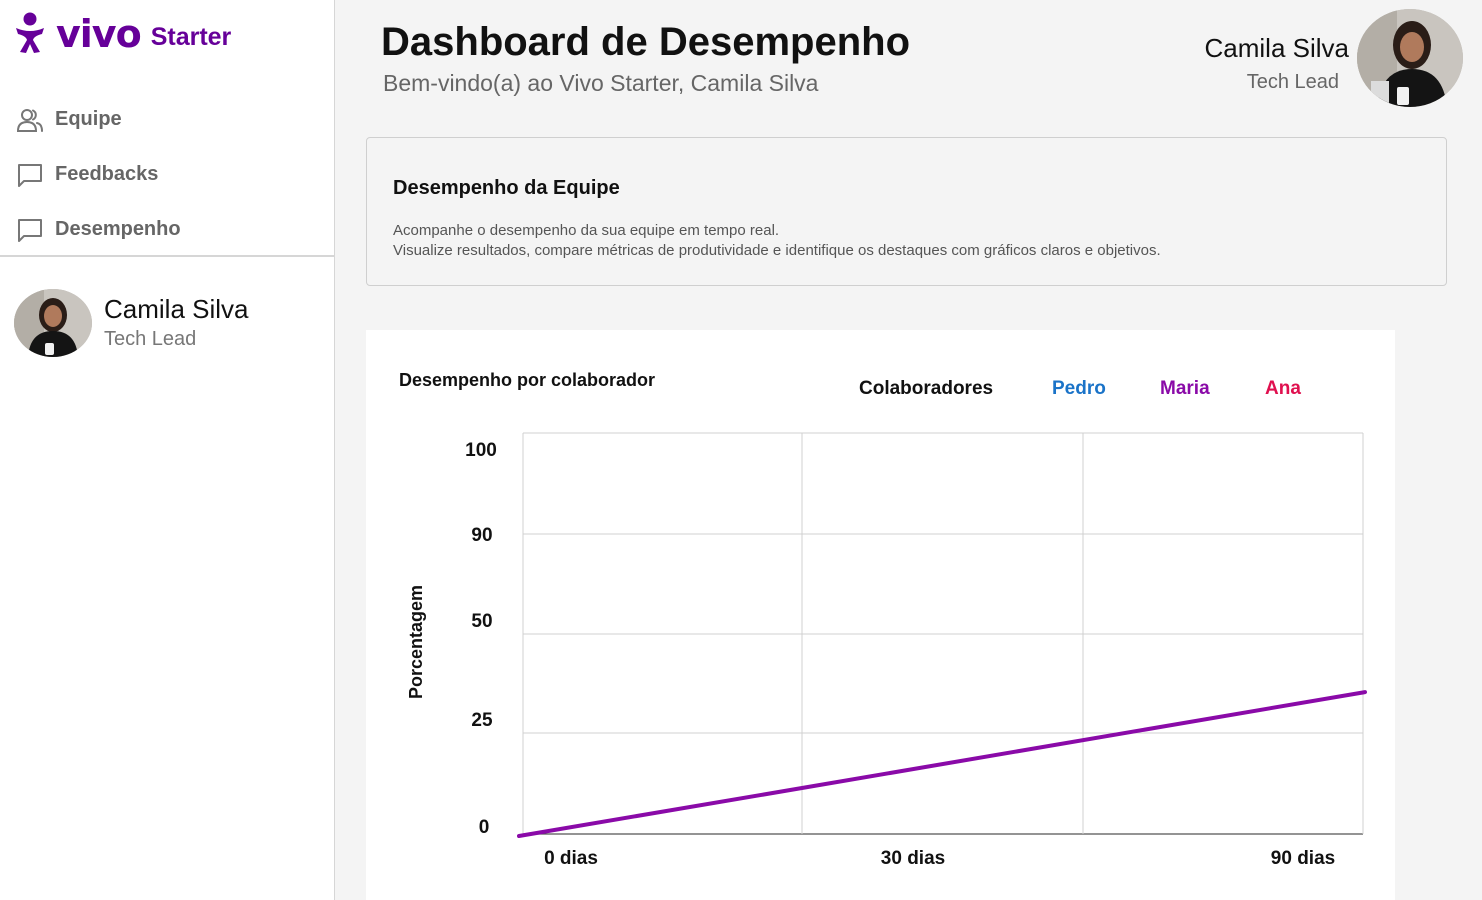 The width and height of the screenshot is (1482, 900). I want to click on y-axis-label: Porcentagem, so click(416, 642).